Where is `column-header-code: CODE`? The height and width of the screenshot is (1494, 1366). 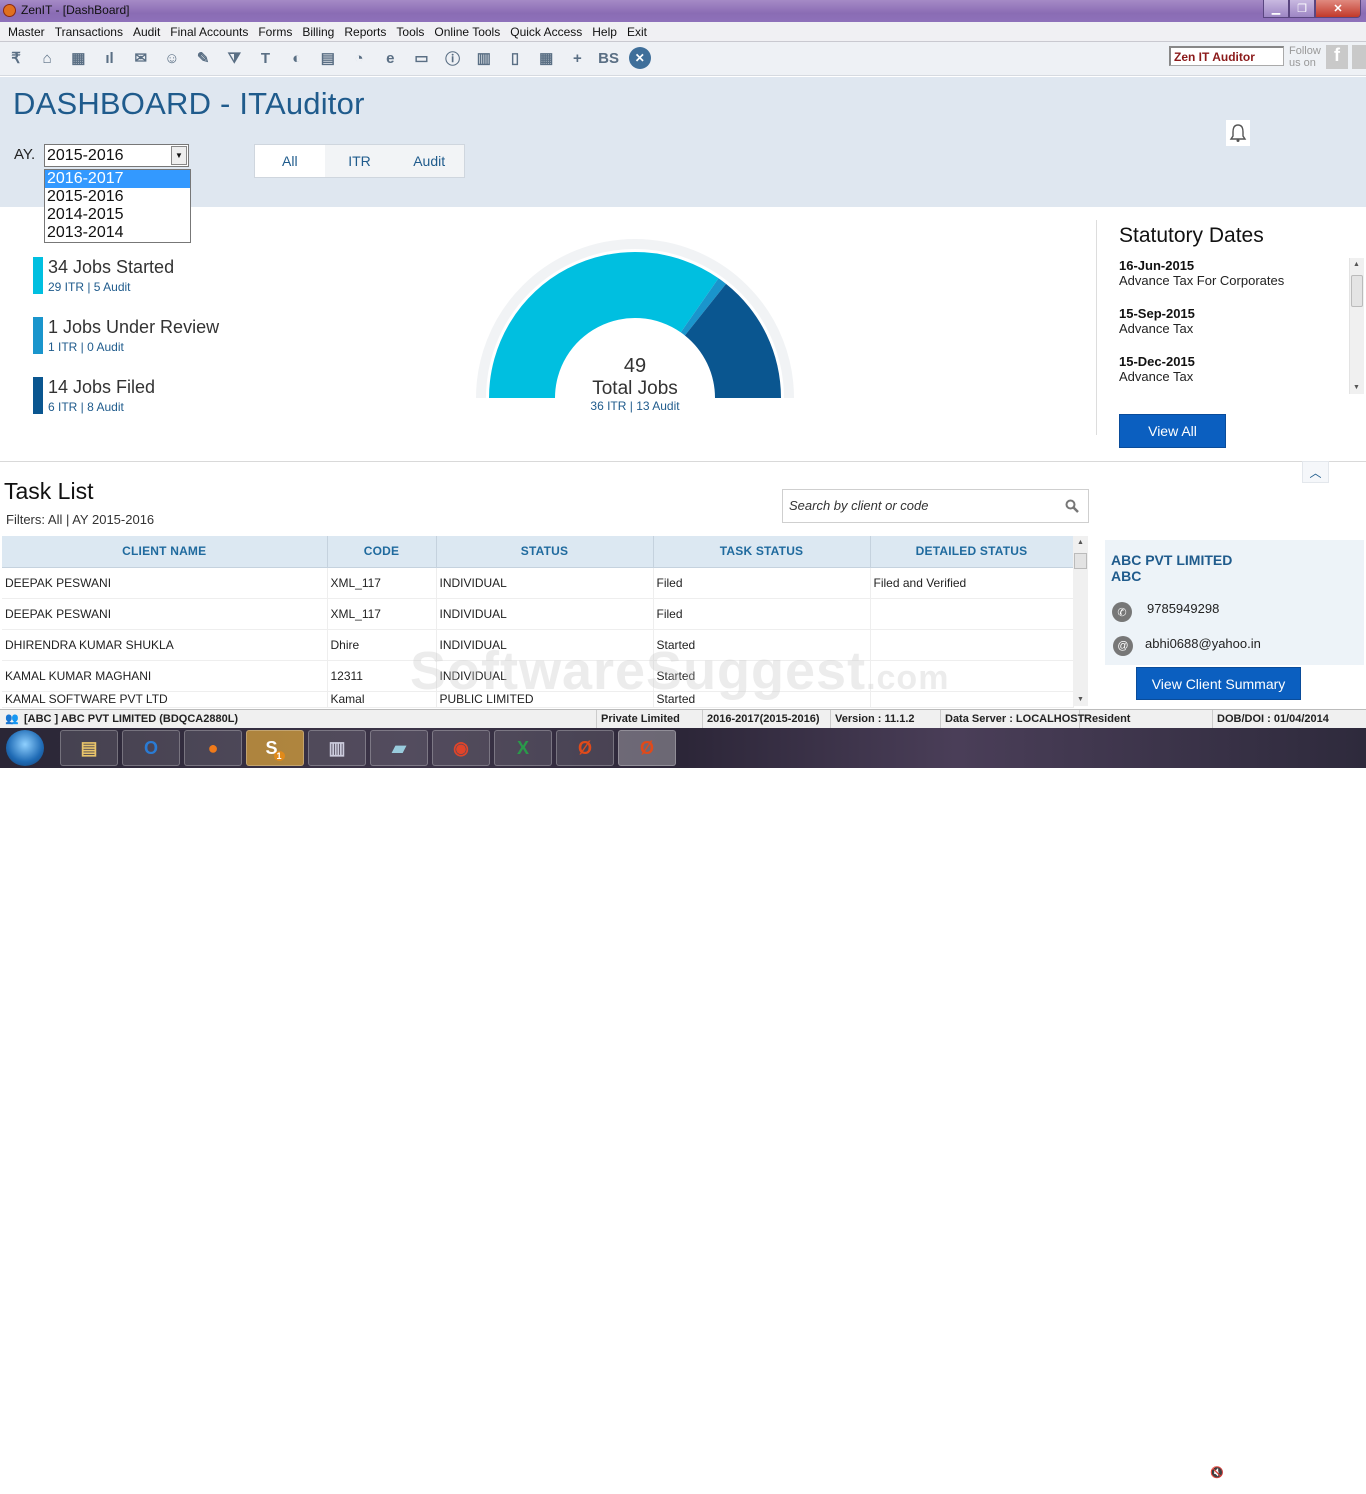 column-header-code: CODE is located at coordinates (382, 552).